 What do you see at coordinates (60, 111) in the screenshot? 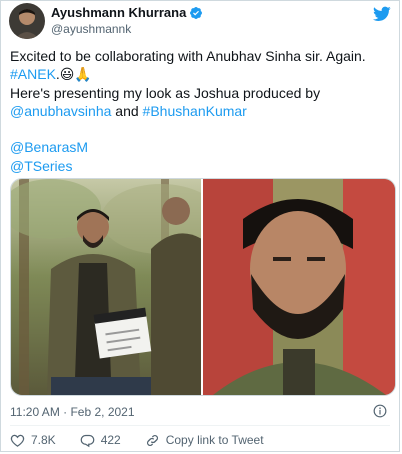
I see `mention-link: @anubhavsinha` at bounding box center [60, 111].